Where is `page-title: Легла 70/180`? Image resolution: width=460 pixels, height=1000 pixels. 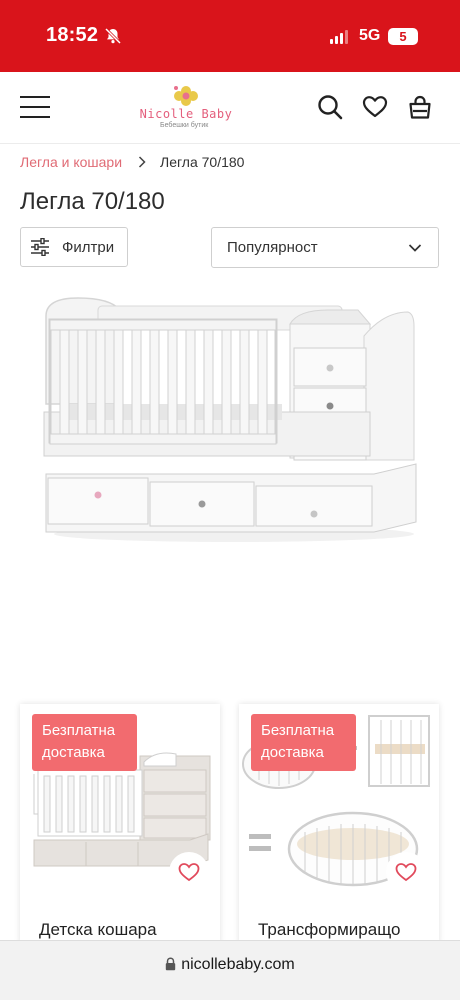
page-title: Легла 70/180 is located at coordinates (92, 201).